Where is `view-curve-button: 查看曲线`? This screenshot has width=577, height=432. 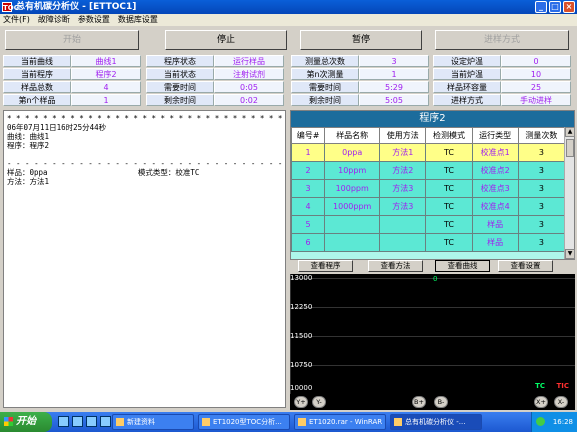 view-curve-button: 查看曲线 is located at coordinates (462, 266).